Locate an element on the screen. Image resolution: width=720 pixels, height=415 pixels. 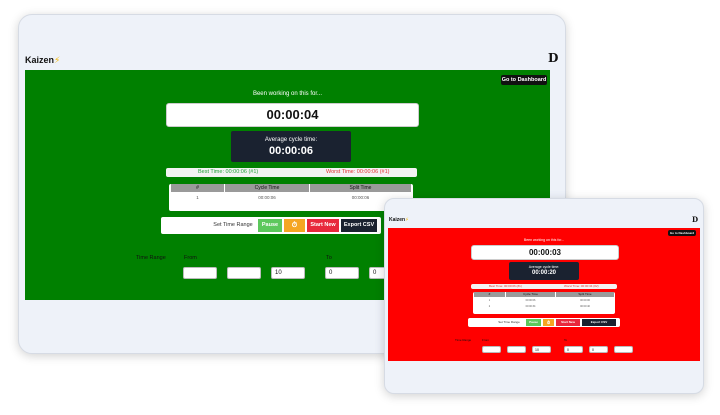
to-seconds-input is located at coordinates (623, 349).